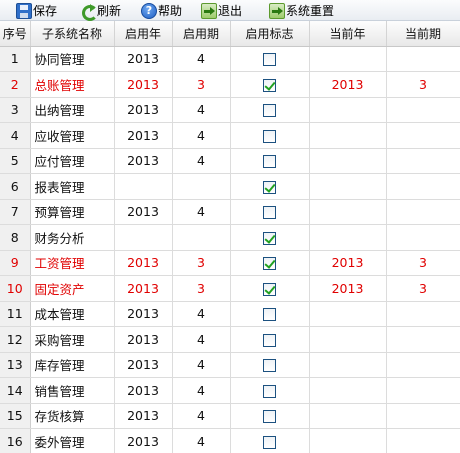 This screenshot has width=460, height=453. What do you see at coordinates (15, 84) in the screenshot?
I see `row-seq-cell: 2` at bounding box center [15, 84].